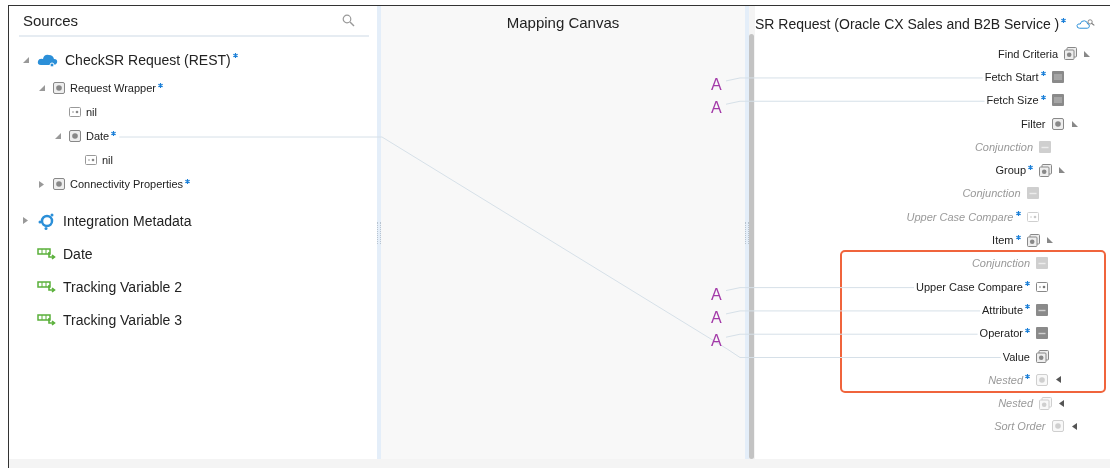  What do you see at coordinates (747, 232) in the screenshot?
I see `resize-handle` at bounding box center [747, 232].